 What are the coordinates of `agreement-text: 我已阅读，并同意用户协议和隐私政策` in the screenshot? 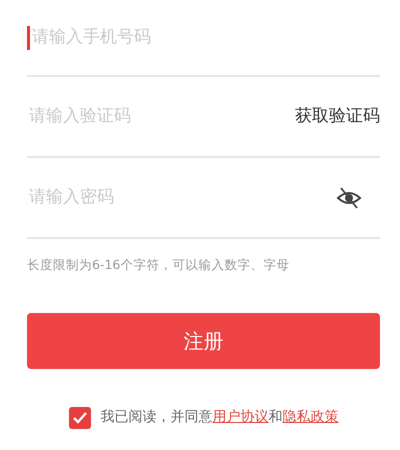 It's located at (219, 418).